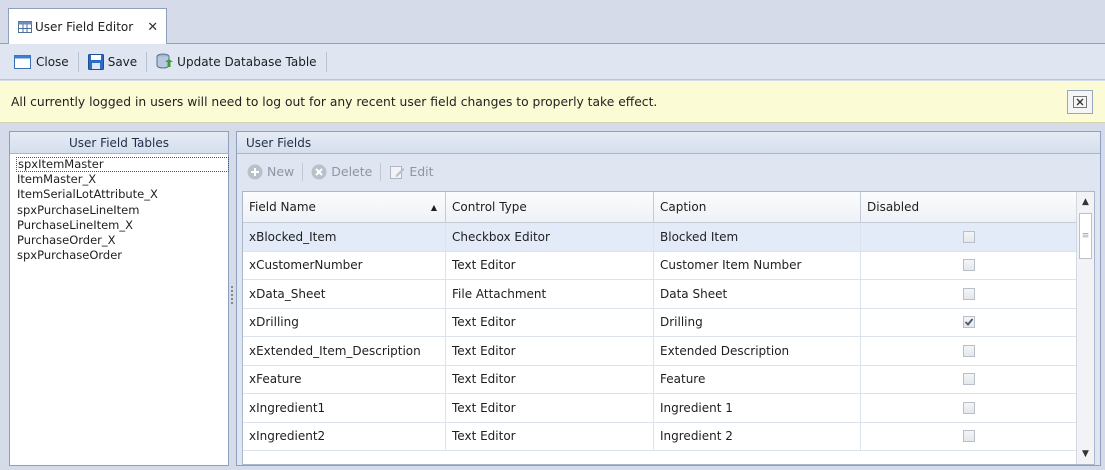 Image resolution: width=1105 pixels, height=470 pixels. I want to click on tab-strip: User Field Editor ✕, so click(552, 22).